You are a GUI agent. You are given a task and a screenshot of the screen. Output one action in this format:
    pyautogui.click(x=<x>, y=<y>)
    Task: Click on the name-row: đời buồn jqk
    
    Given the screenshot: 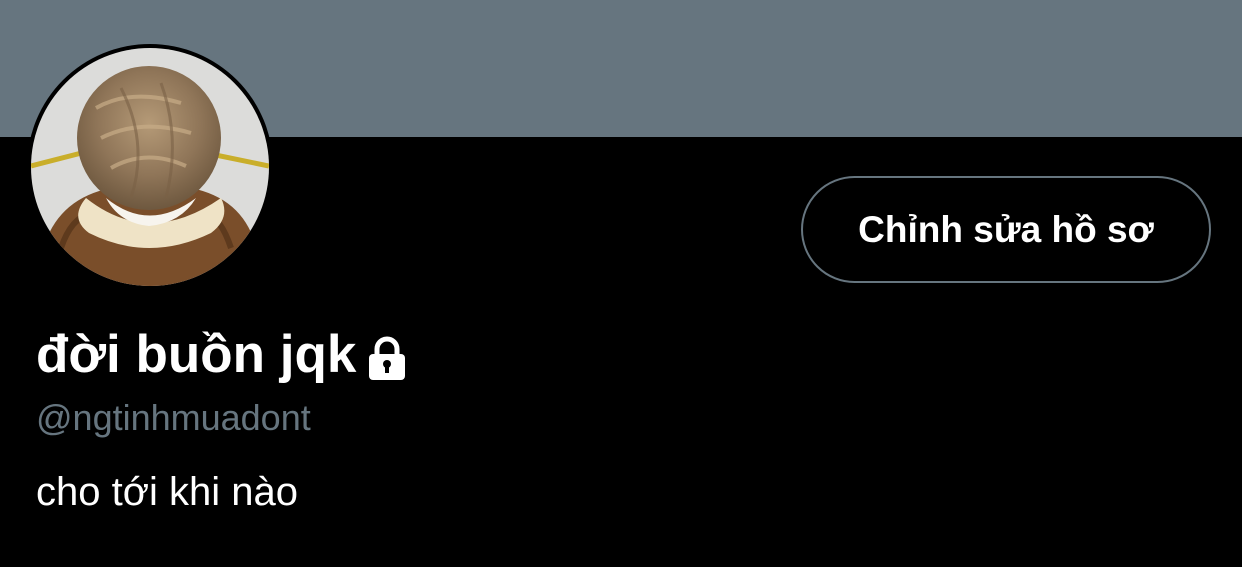 What is the action you would take?
    pyautogui.click(x=224, y=355)
    